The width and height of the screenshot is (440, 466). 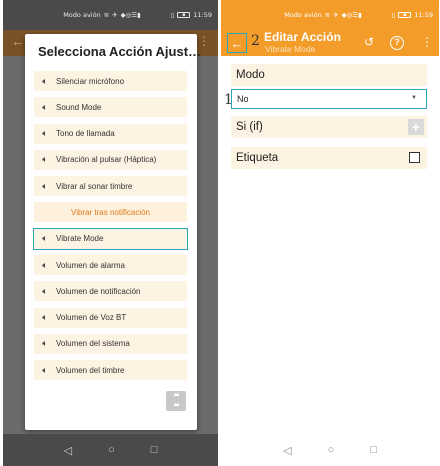 What do you see at coordinates (94, 186) in the screenshot?
I see `list-item-label: Vibrar al sonar timbre` at bounding box center [94, 186].